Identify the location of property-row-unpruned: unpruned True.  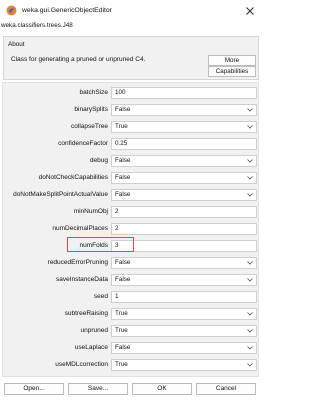
(131, 331).